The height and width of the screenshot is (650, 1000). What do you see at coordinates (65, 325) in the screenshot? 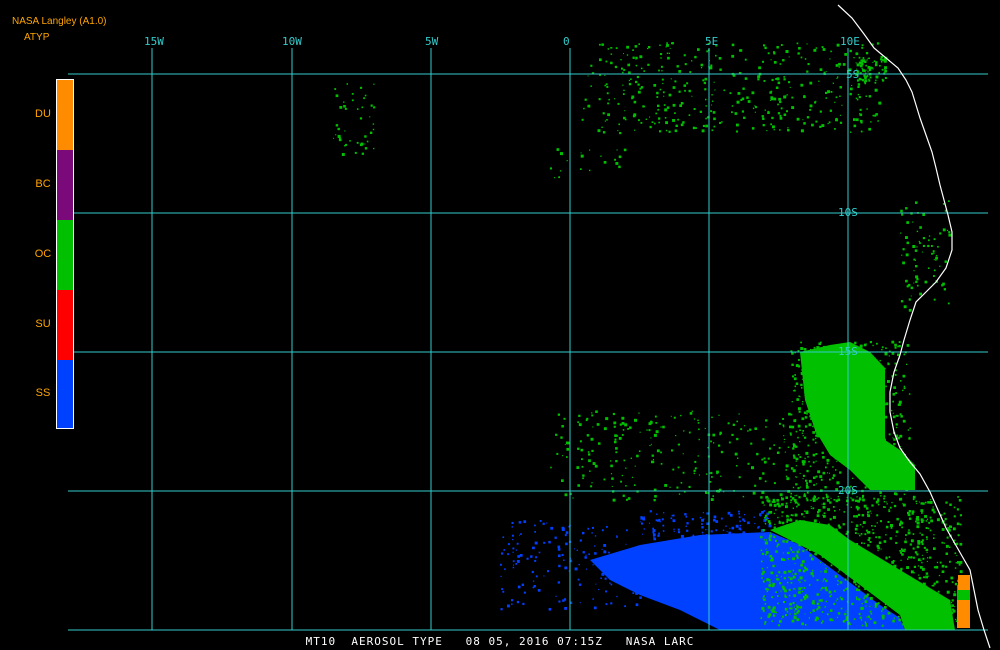
I see `legend-swatch-su` at bounding box center [65, 325].